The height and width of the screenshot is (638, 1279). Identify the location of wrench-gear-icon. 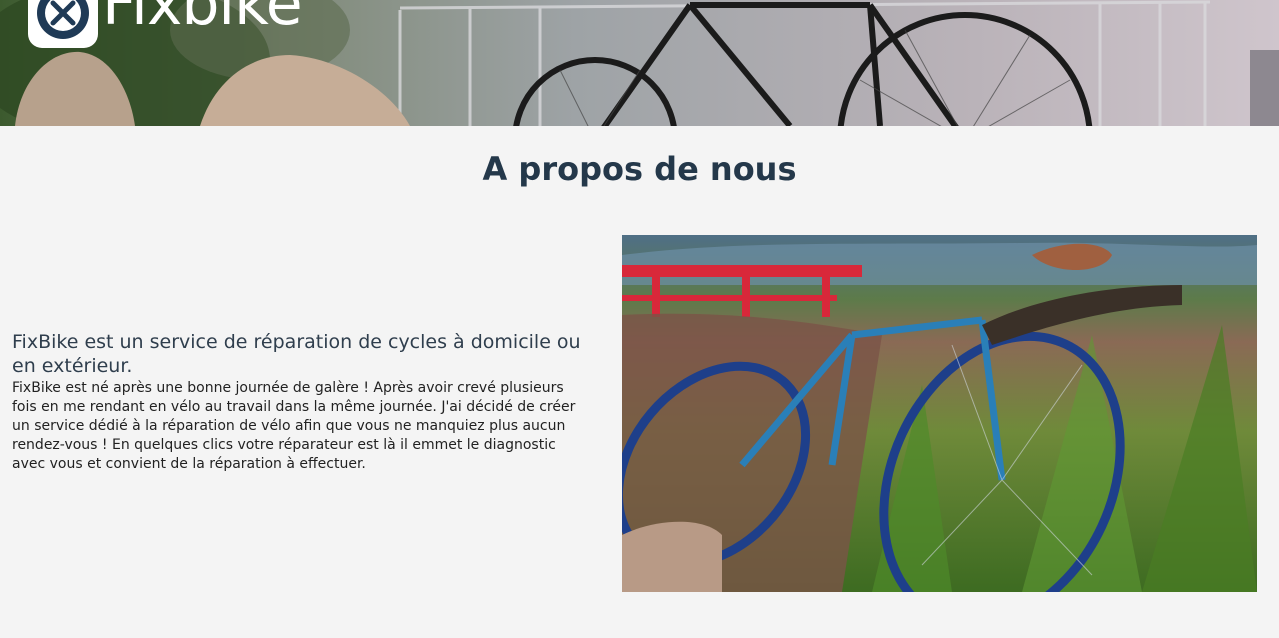
(63, 24).